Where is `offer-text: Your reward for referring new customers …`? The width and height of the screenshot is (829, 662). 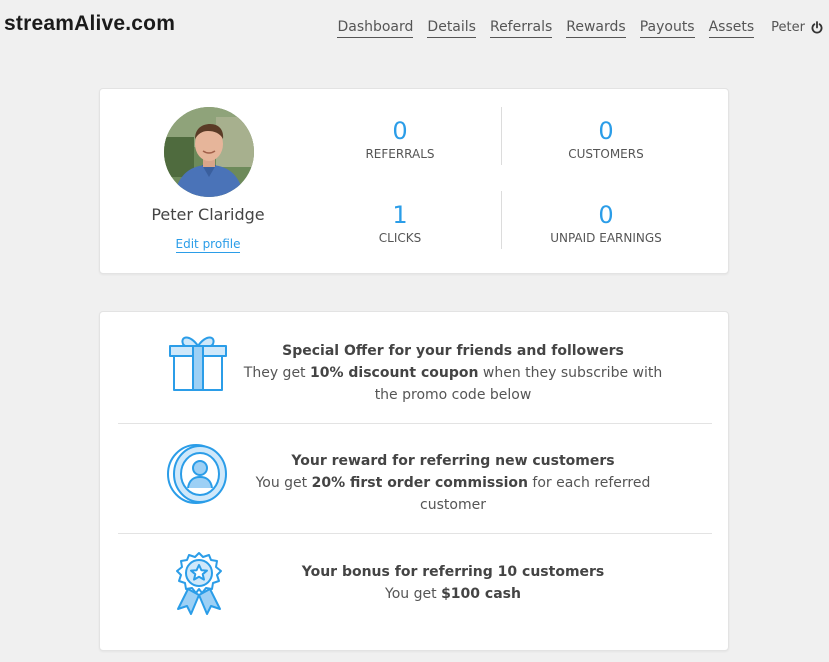 offer-text: Your reward for referring new customers … is located at coordinates (453, 483).